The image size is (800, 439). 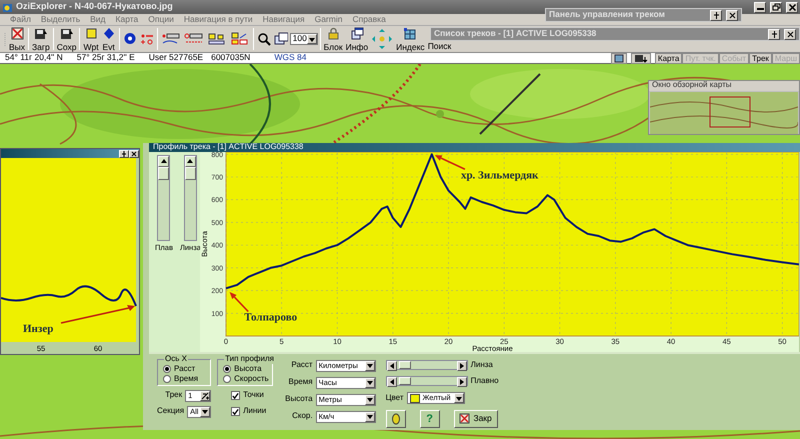 I want to click on restore-button, so click(x=776, y=7).